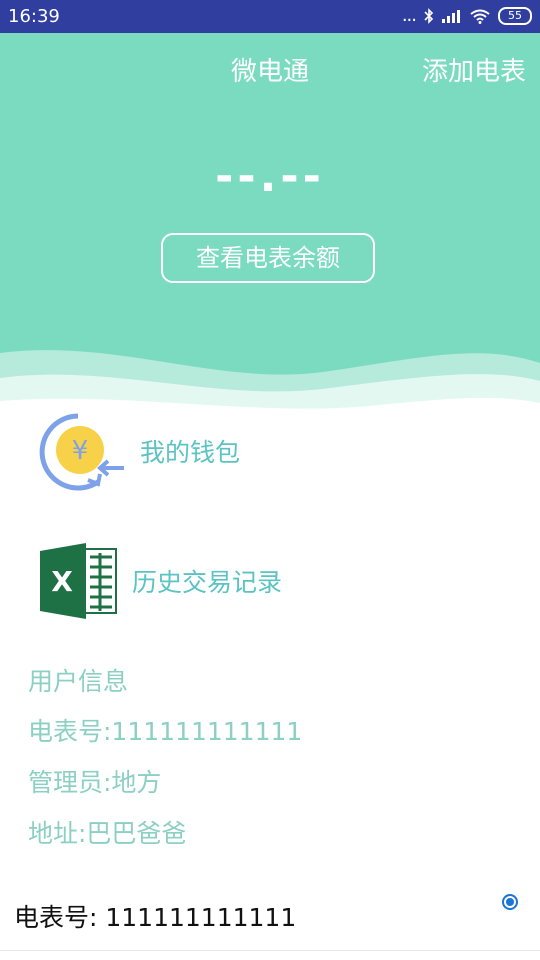  Describe the element at coordinates (78, 681) in the screenshot. I see `user-info-title: 用户信息` at that location.